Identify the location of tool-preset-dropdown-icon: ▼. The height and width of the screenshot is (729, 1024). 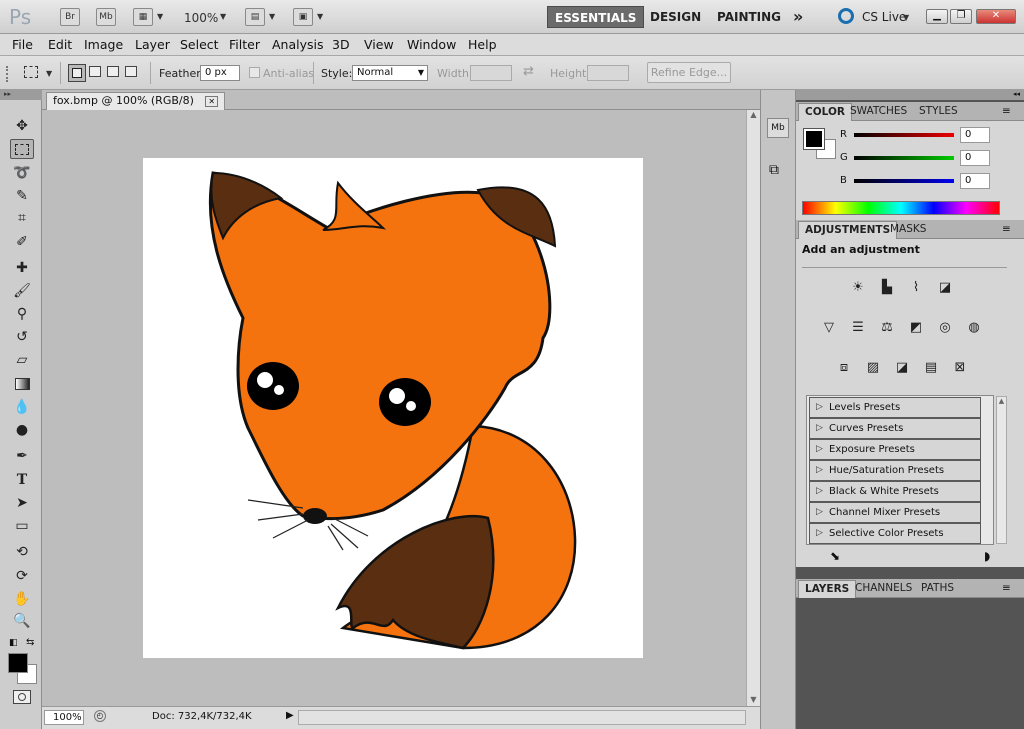
(49, 73).